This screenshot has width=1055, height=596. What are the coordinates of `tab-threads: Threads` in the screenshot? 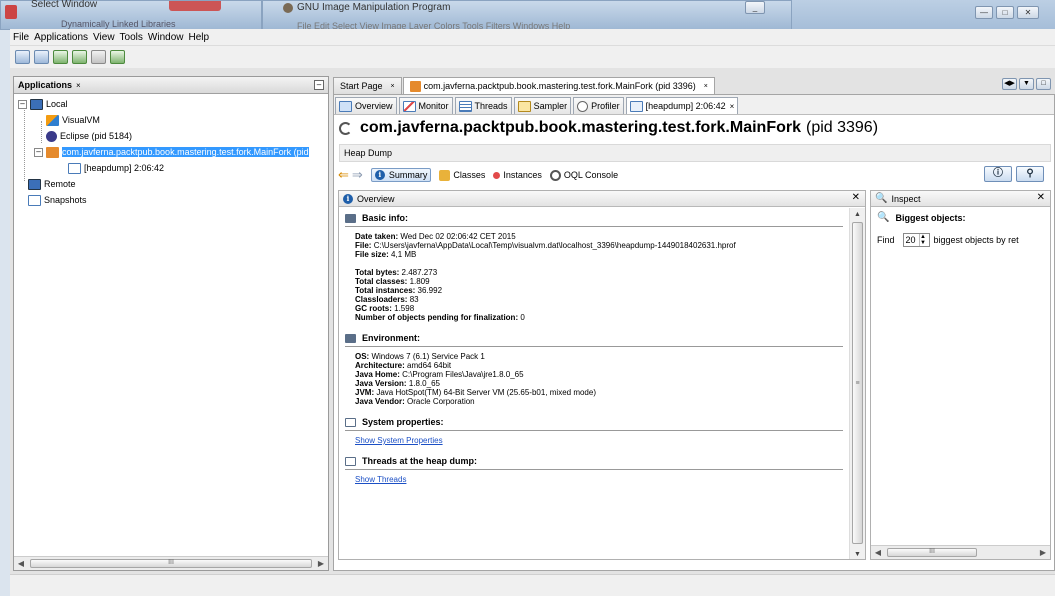 It's located at (483, 105).